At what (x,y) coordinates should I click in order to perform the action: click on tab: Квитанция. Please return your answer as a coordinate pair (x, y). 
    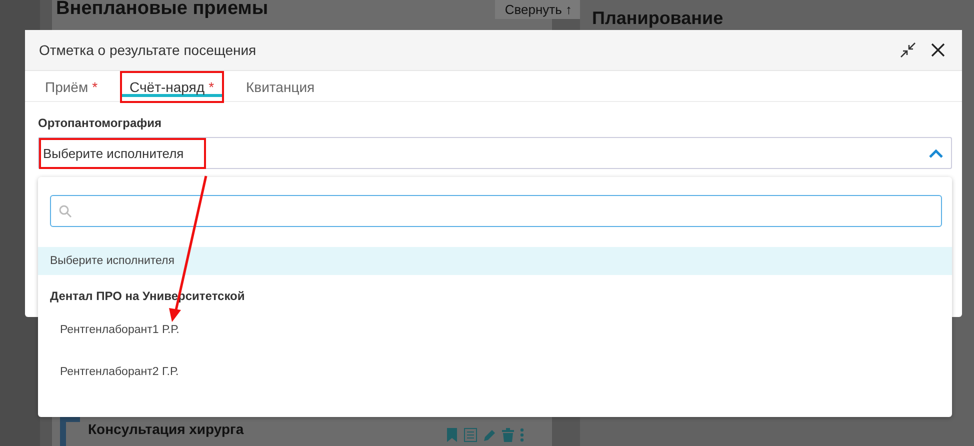
    Looking at the image, I should click on (280, 87).